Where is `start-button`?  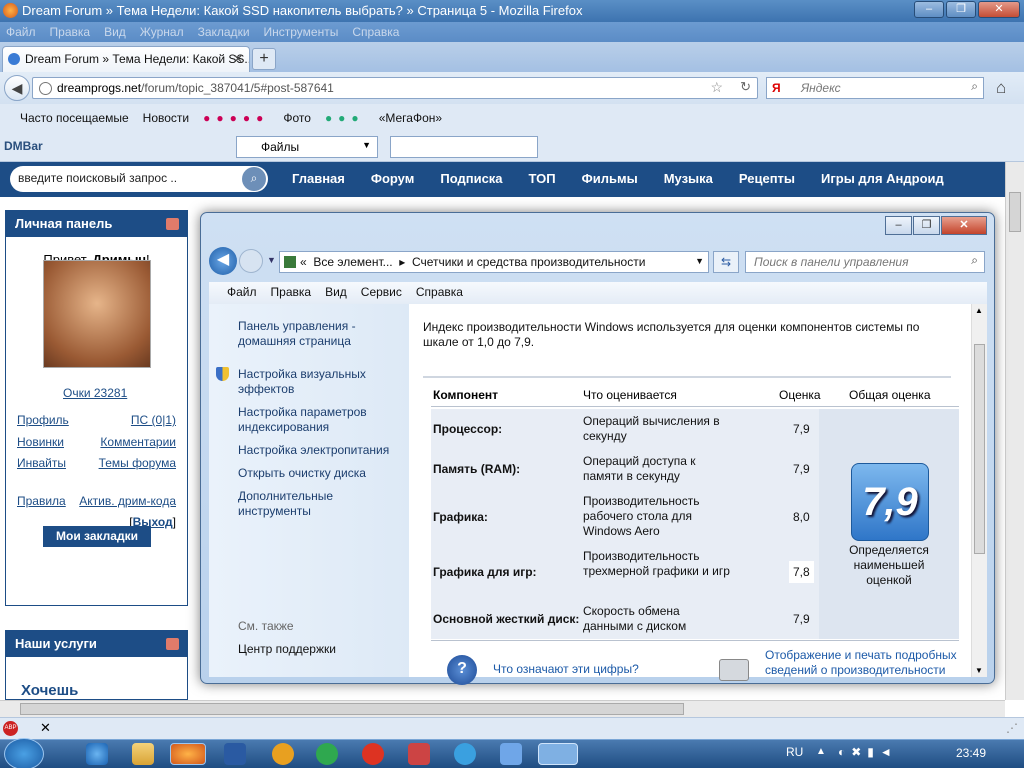
start-button is located at coordinates (24, 753).